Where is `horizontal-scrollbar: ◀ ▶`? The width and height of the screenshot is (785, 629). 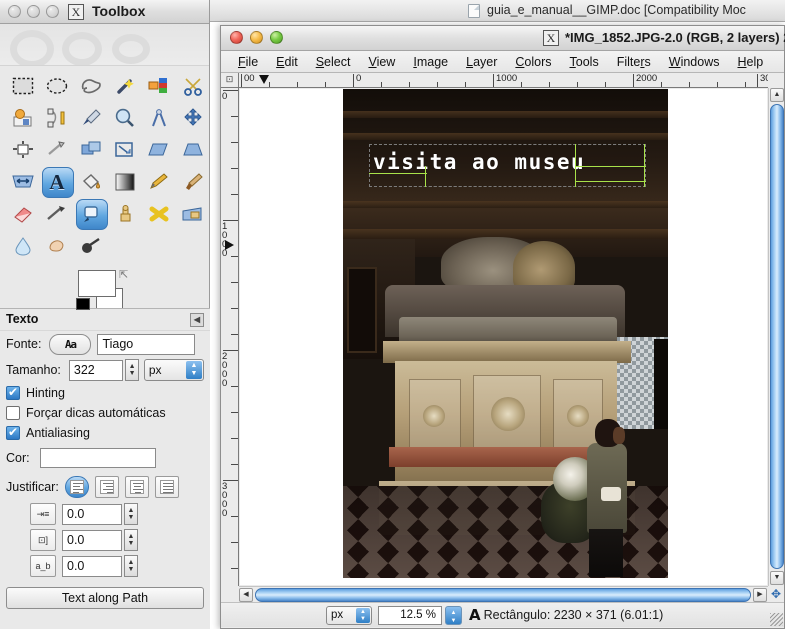 horizontal-scrollbar: ◀ ▶ is located at coordinates (503, 594).